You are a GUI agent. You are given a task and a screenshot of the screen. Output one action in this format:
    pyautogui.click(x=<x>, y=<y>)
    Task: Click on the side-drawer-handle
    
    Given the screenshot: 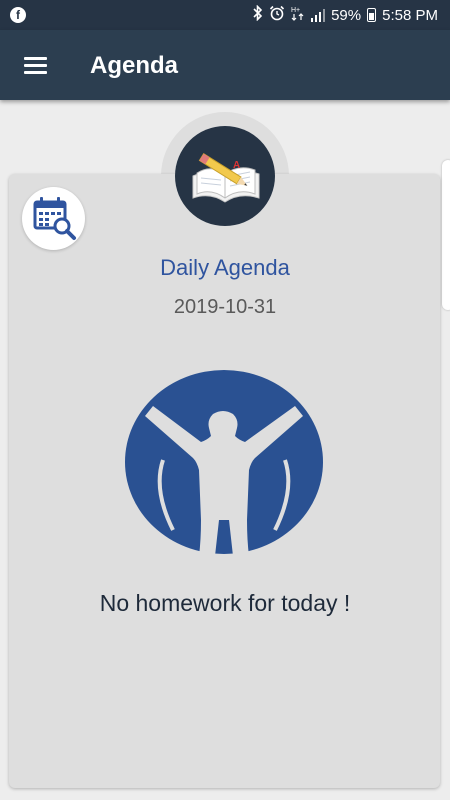 What is the action you would take?
    pyautogui.click(x=446, y=235)
    